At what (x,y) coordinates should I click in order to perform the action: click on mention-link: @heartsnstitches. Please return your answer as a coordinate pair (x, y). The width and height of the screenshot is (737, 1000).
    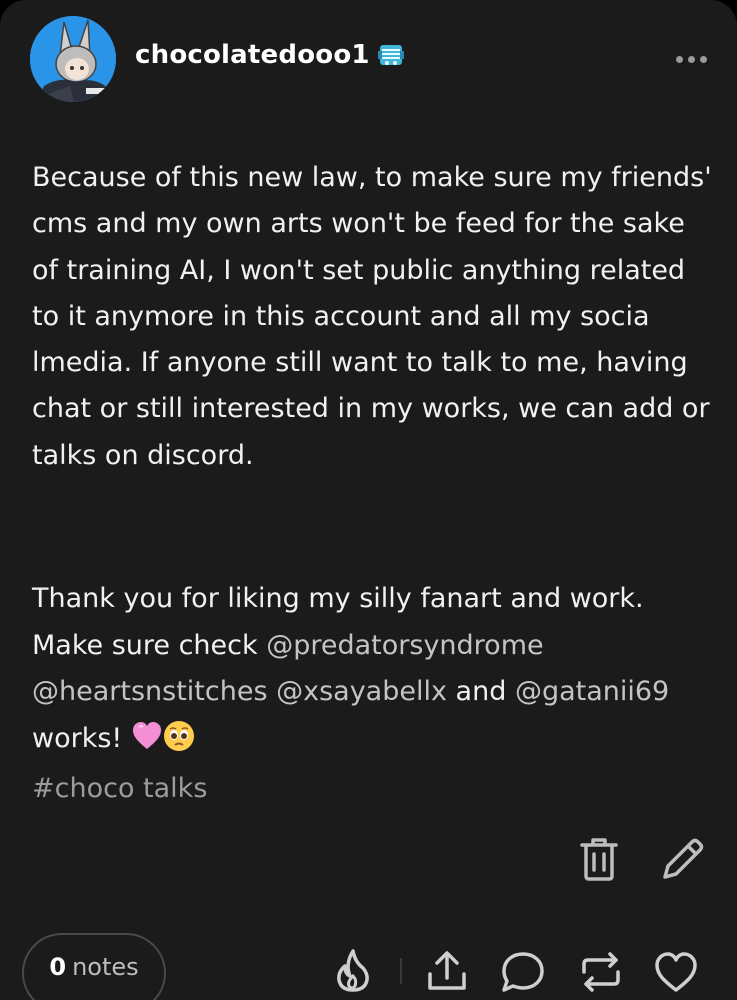
    Looking at the image, I should click on (150, 691).